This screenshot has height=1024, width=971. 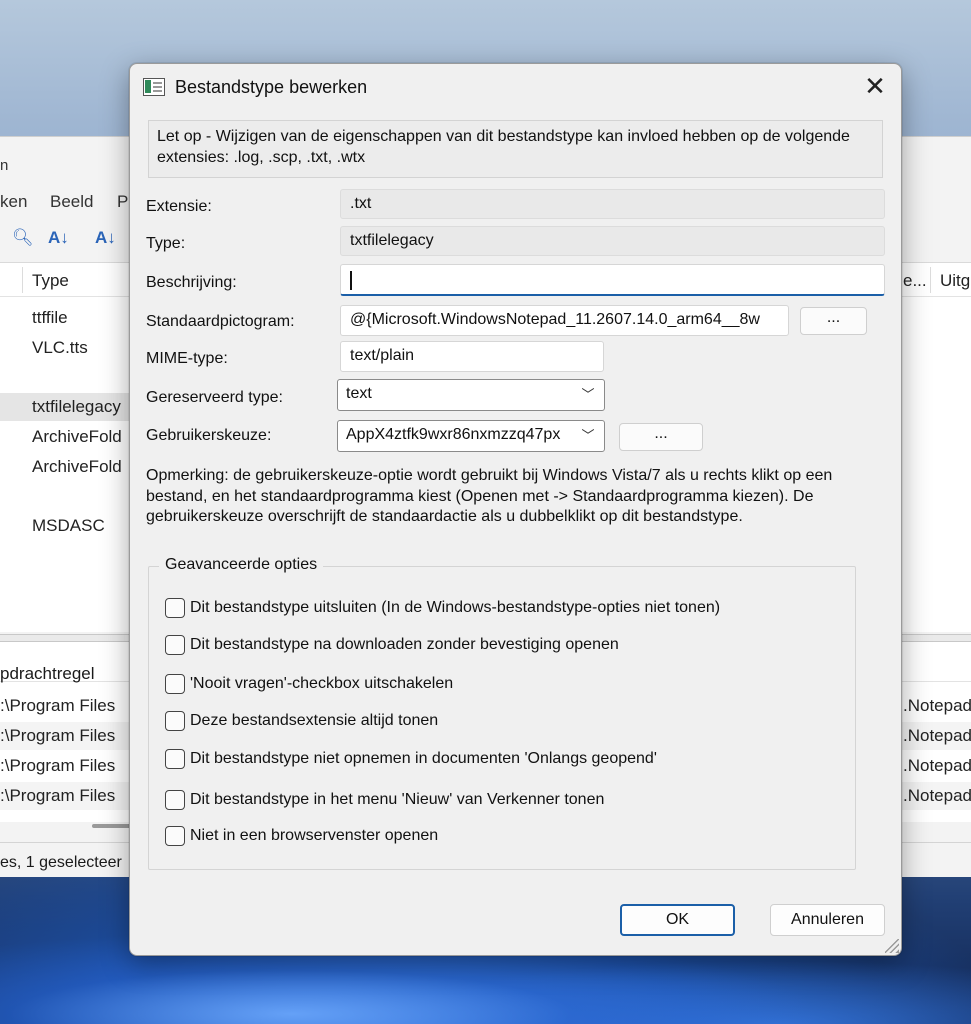 I want to click on description-label: Beschrijving:, so click(x=191, y=282).